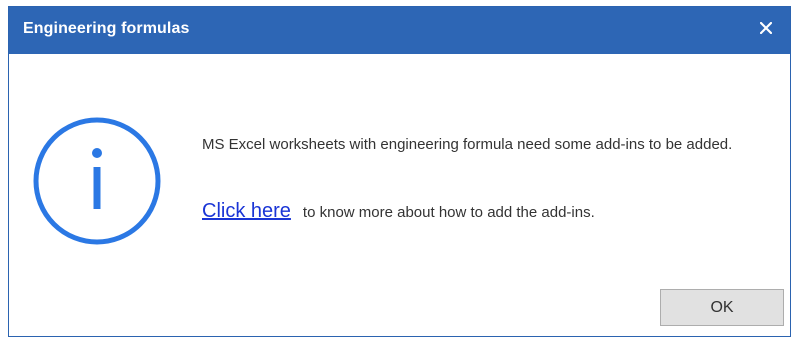 This screenshot has height=343, width=799. I want to click on close-button, so click(766, 28).